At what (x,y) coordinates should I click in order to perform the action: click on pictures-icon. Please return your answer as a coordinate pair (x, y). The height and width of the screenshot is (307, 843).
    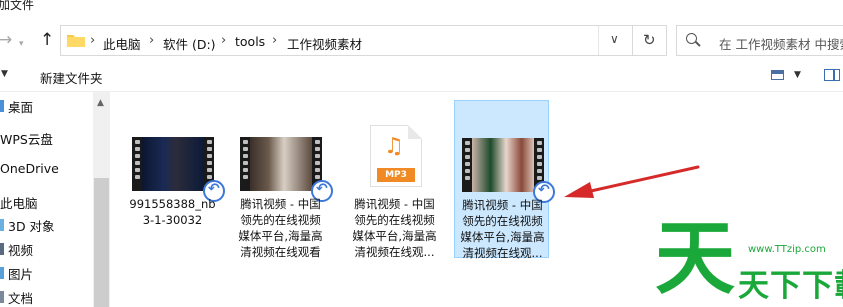
    Looking at the image, I should click on (2, 273).